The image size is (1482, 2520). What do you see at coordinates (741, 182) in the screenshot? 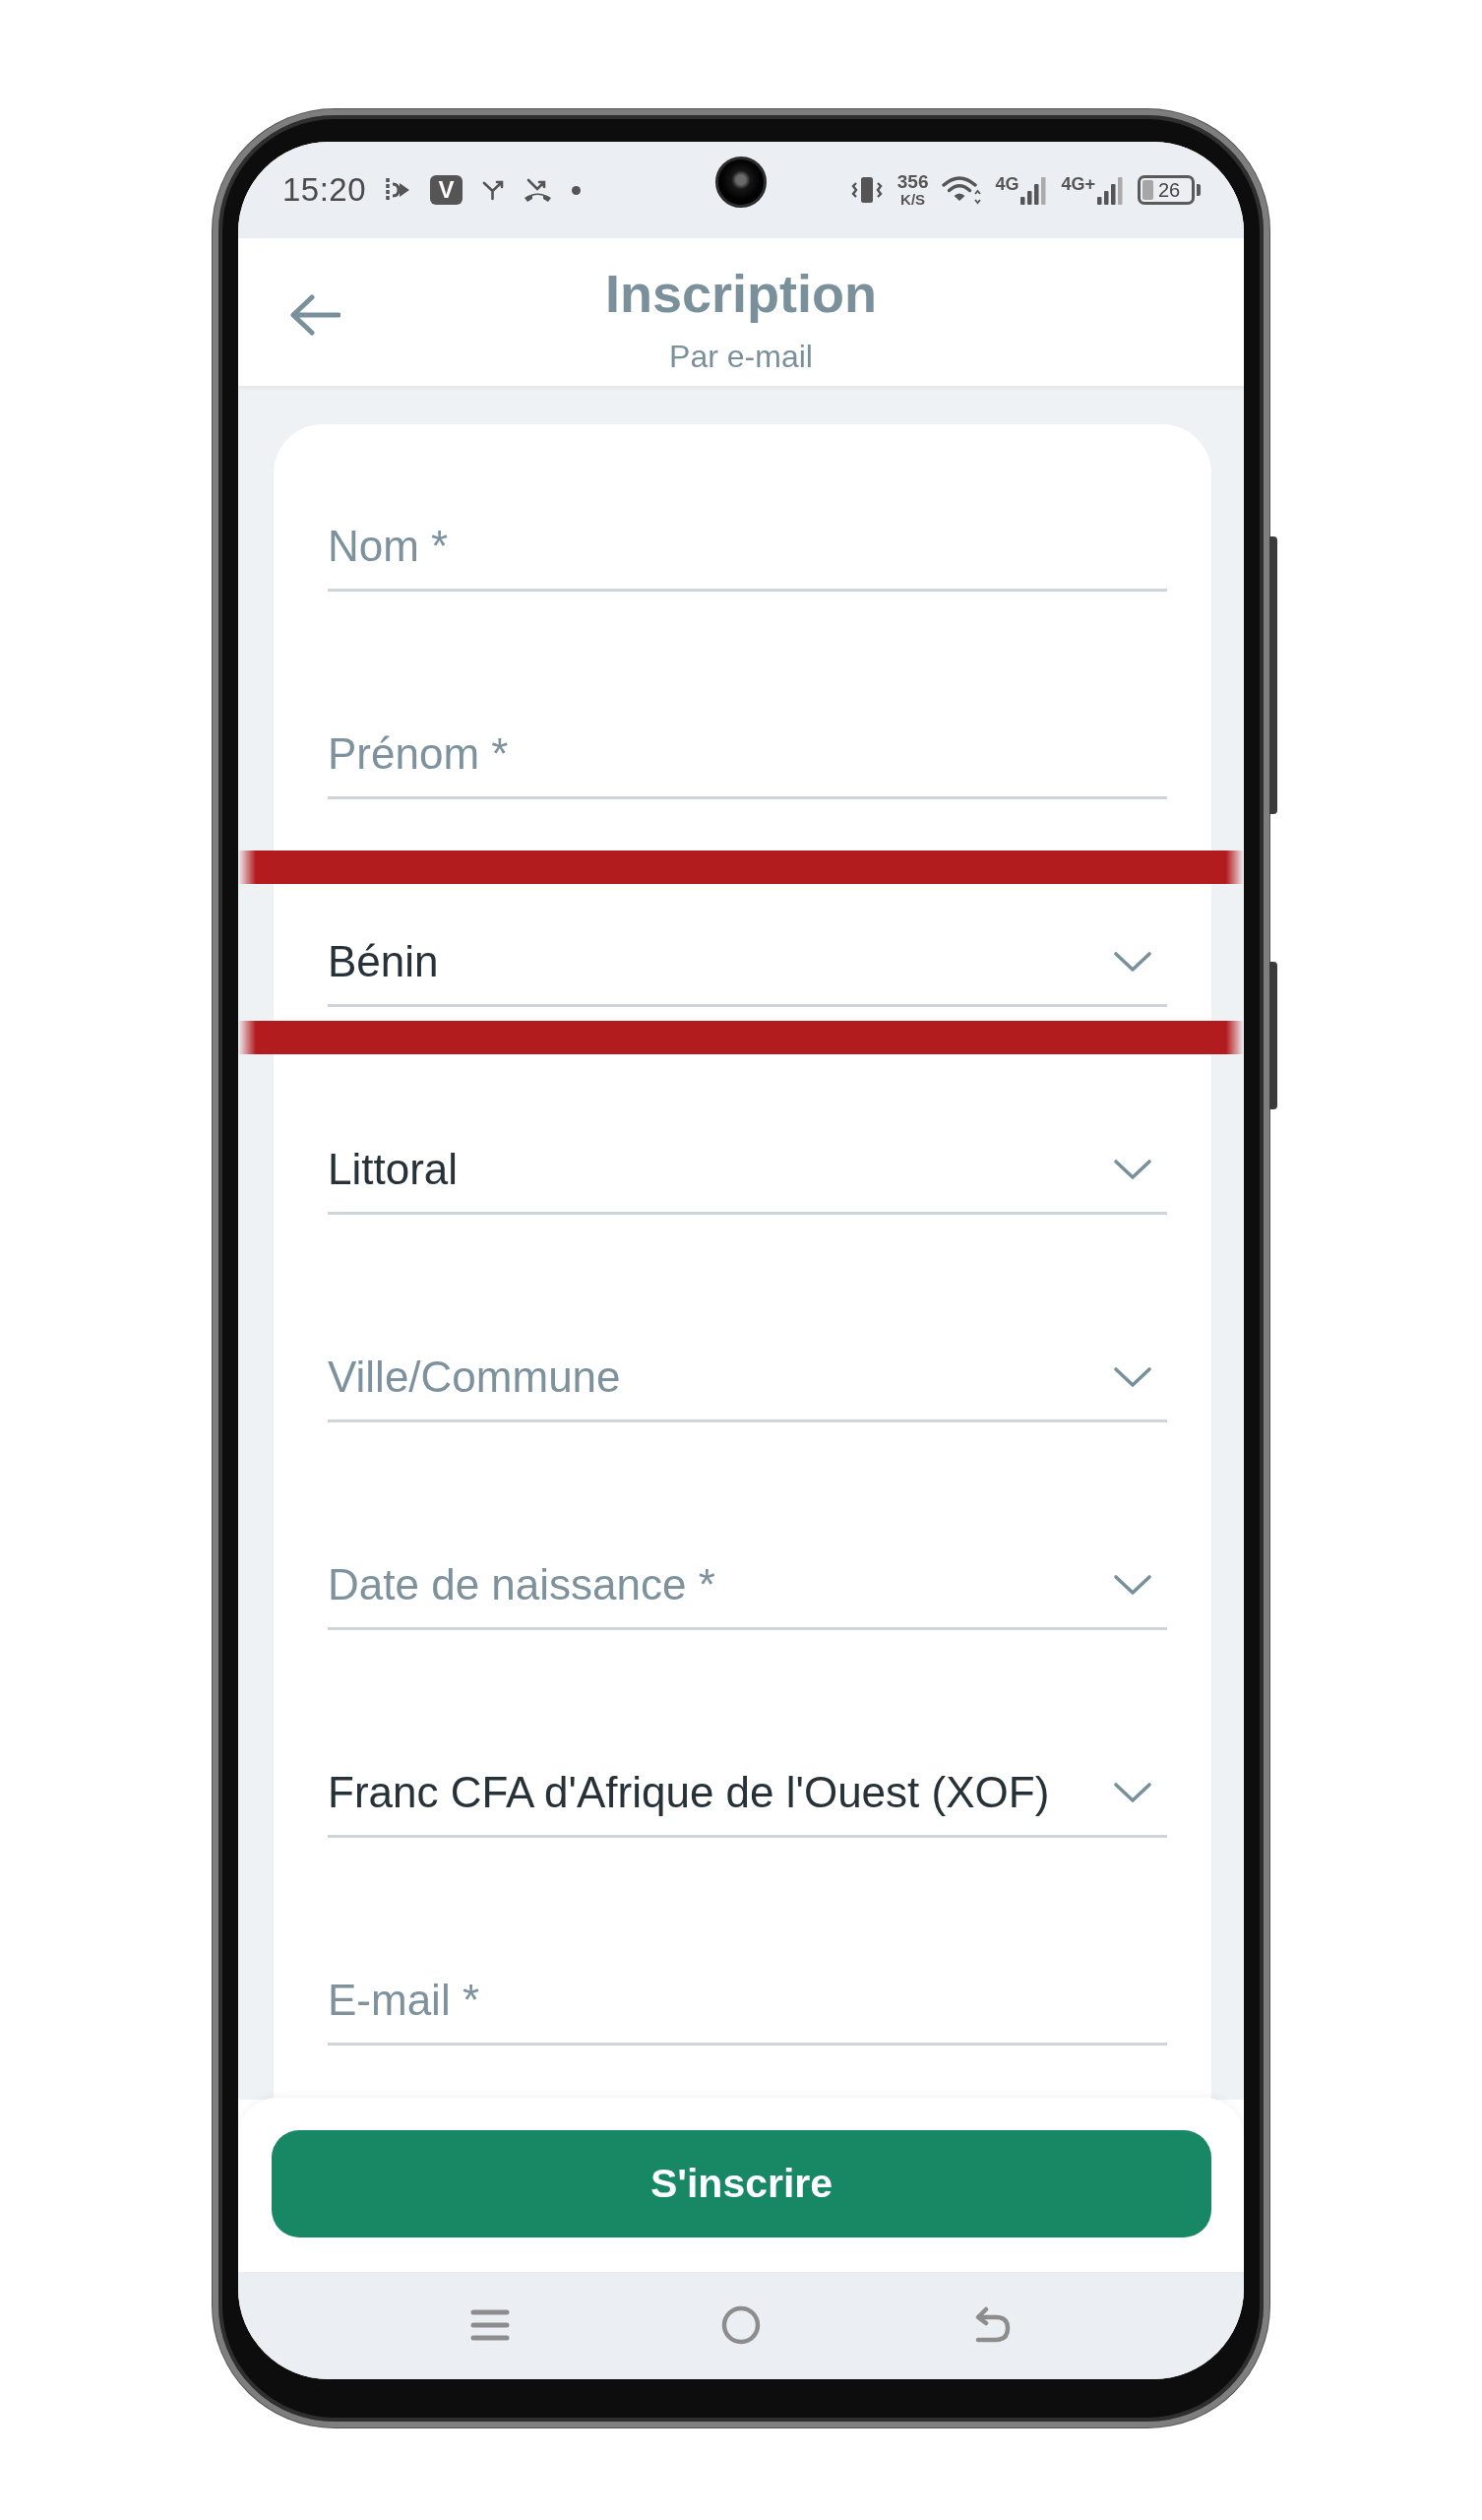
I see `camera-lens-icon` at bounding box center [741, 182].